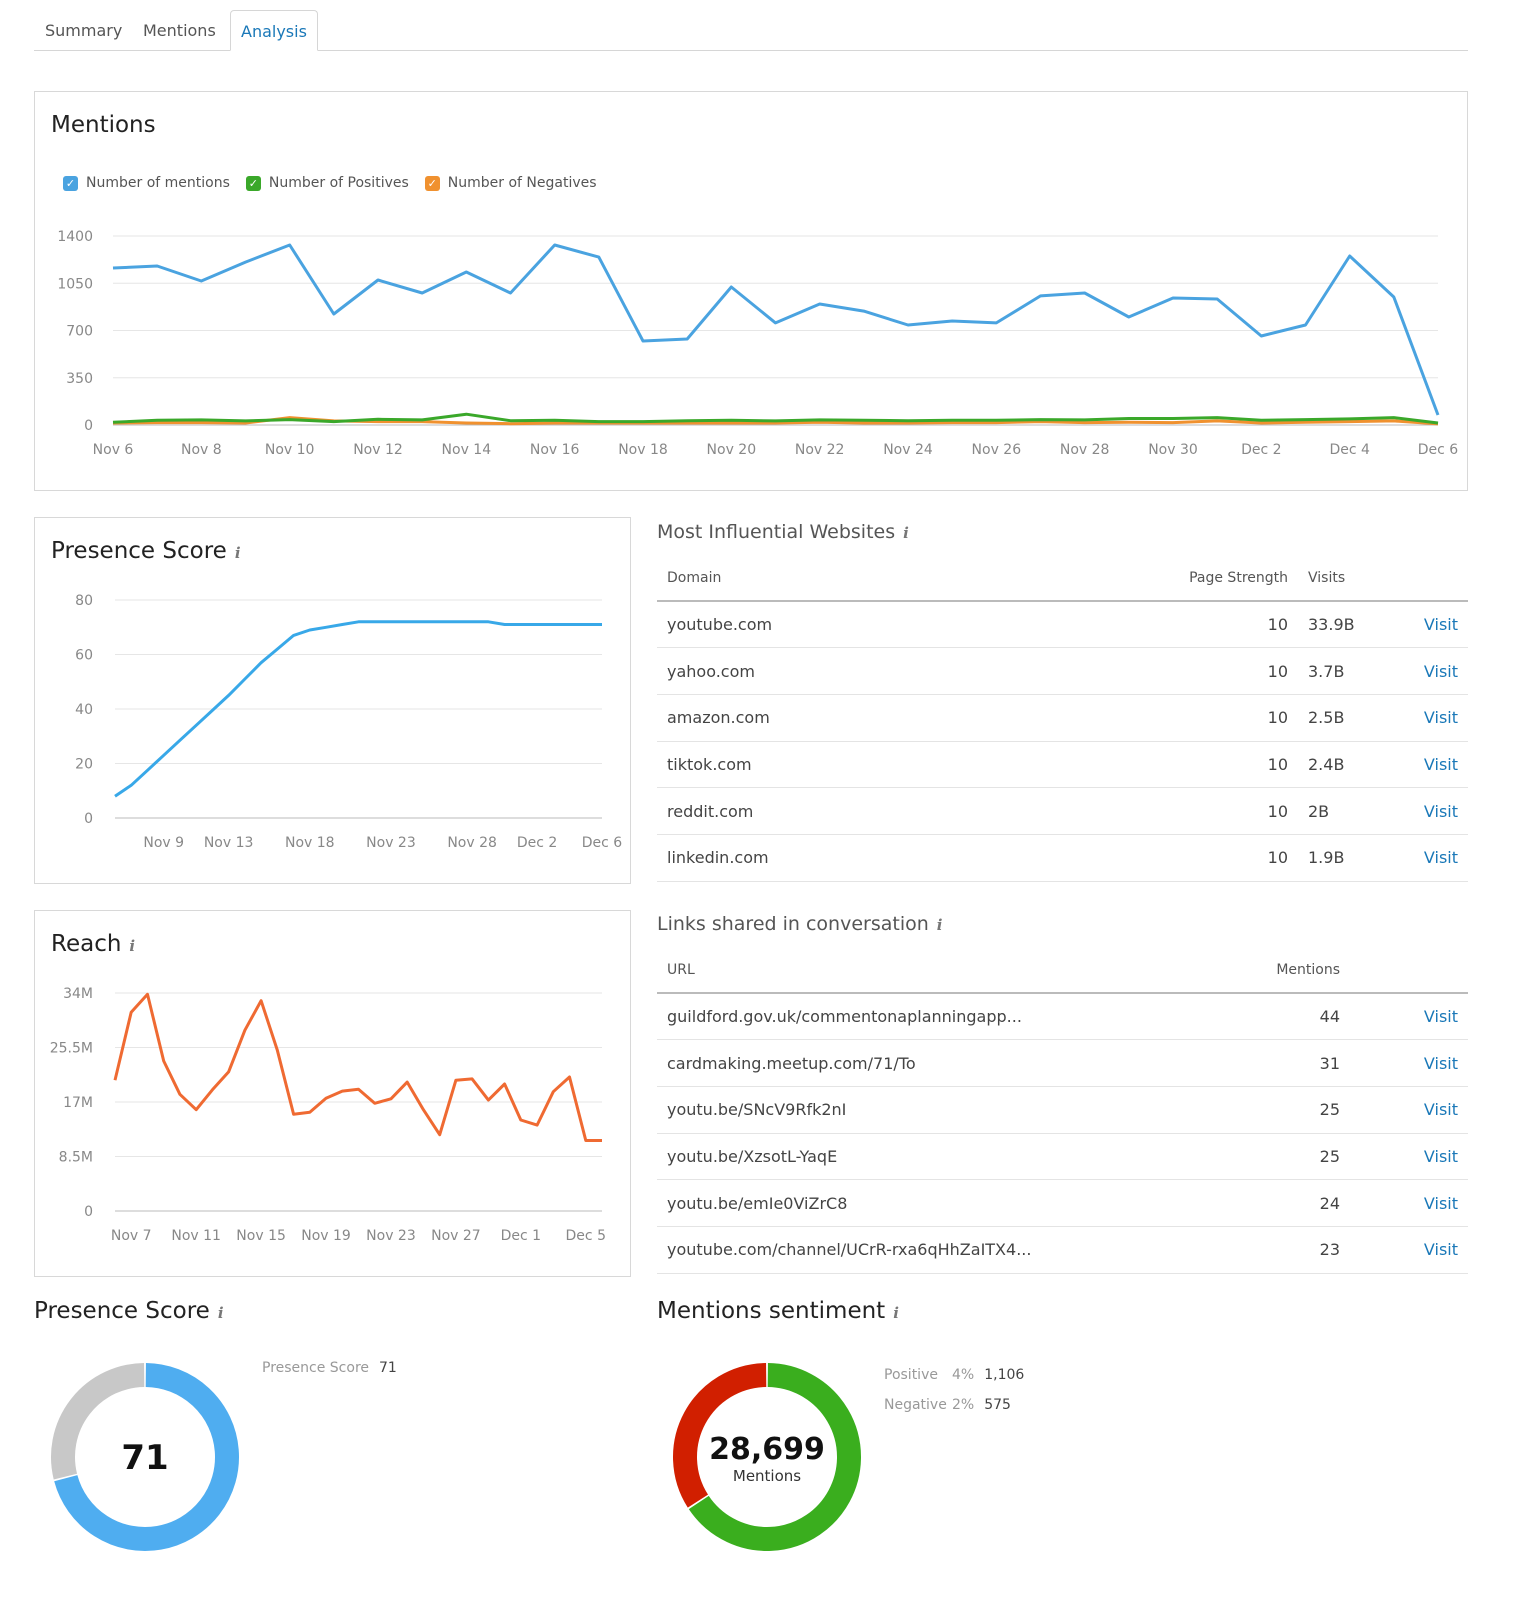  I want to click on tab-summary: Summary, so click(83, 30).